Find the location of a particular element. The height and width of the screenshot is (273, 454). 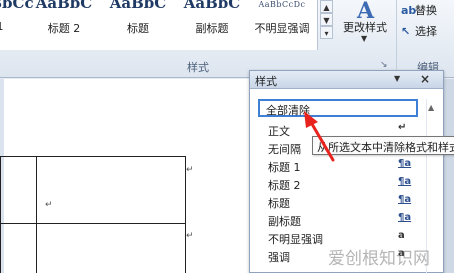

annotation-arrow-icon is located at coordinates (319, 136).